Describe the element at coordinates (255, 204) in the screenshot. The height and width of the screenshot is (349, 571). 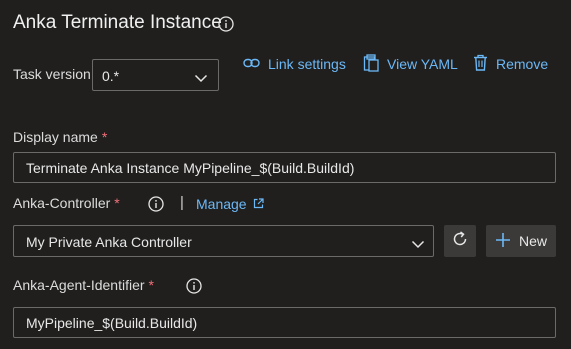
I see `external-link-icon` at that location.